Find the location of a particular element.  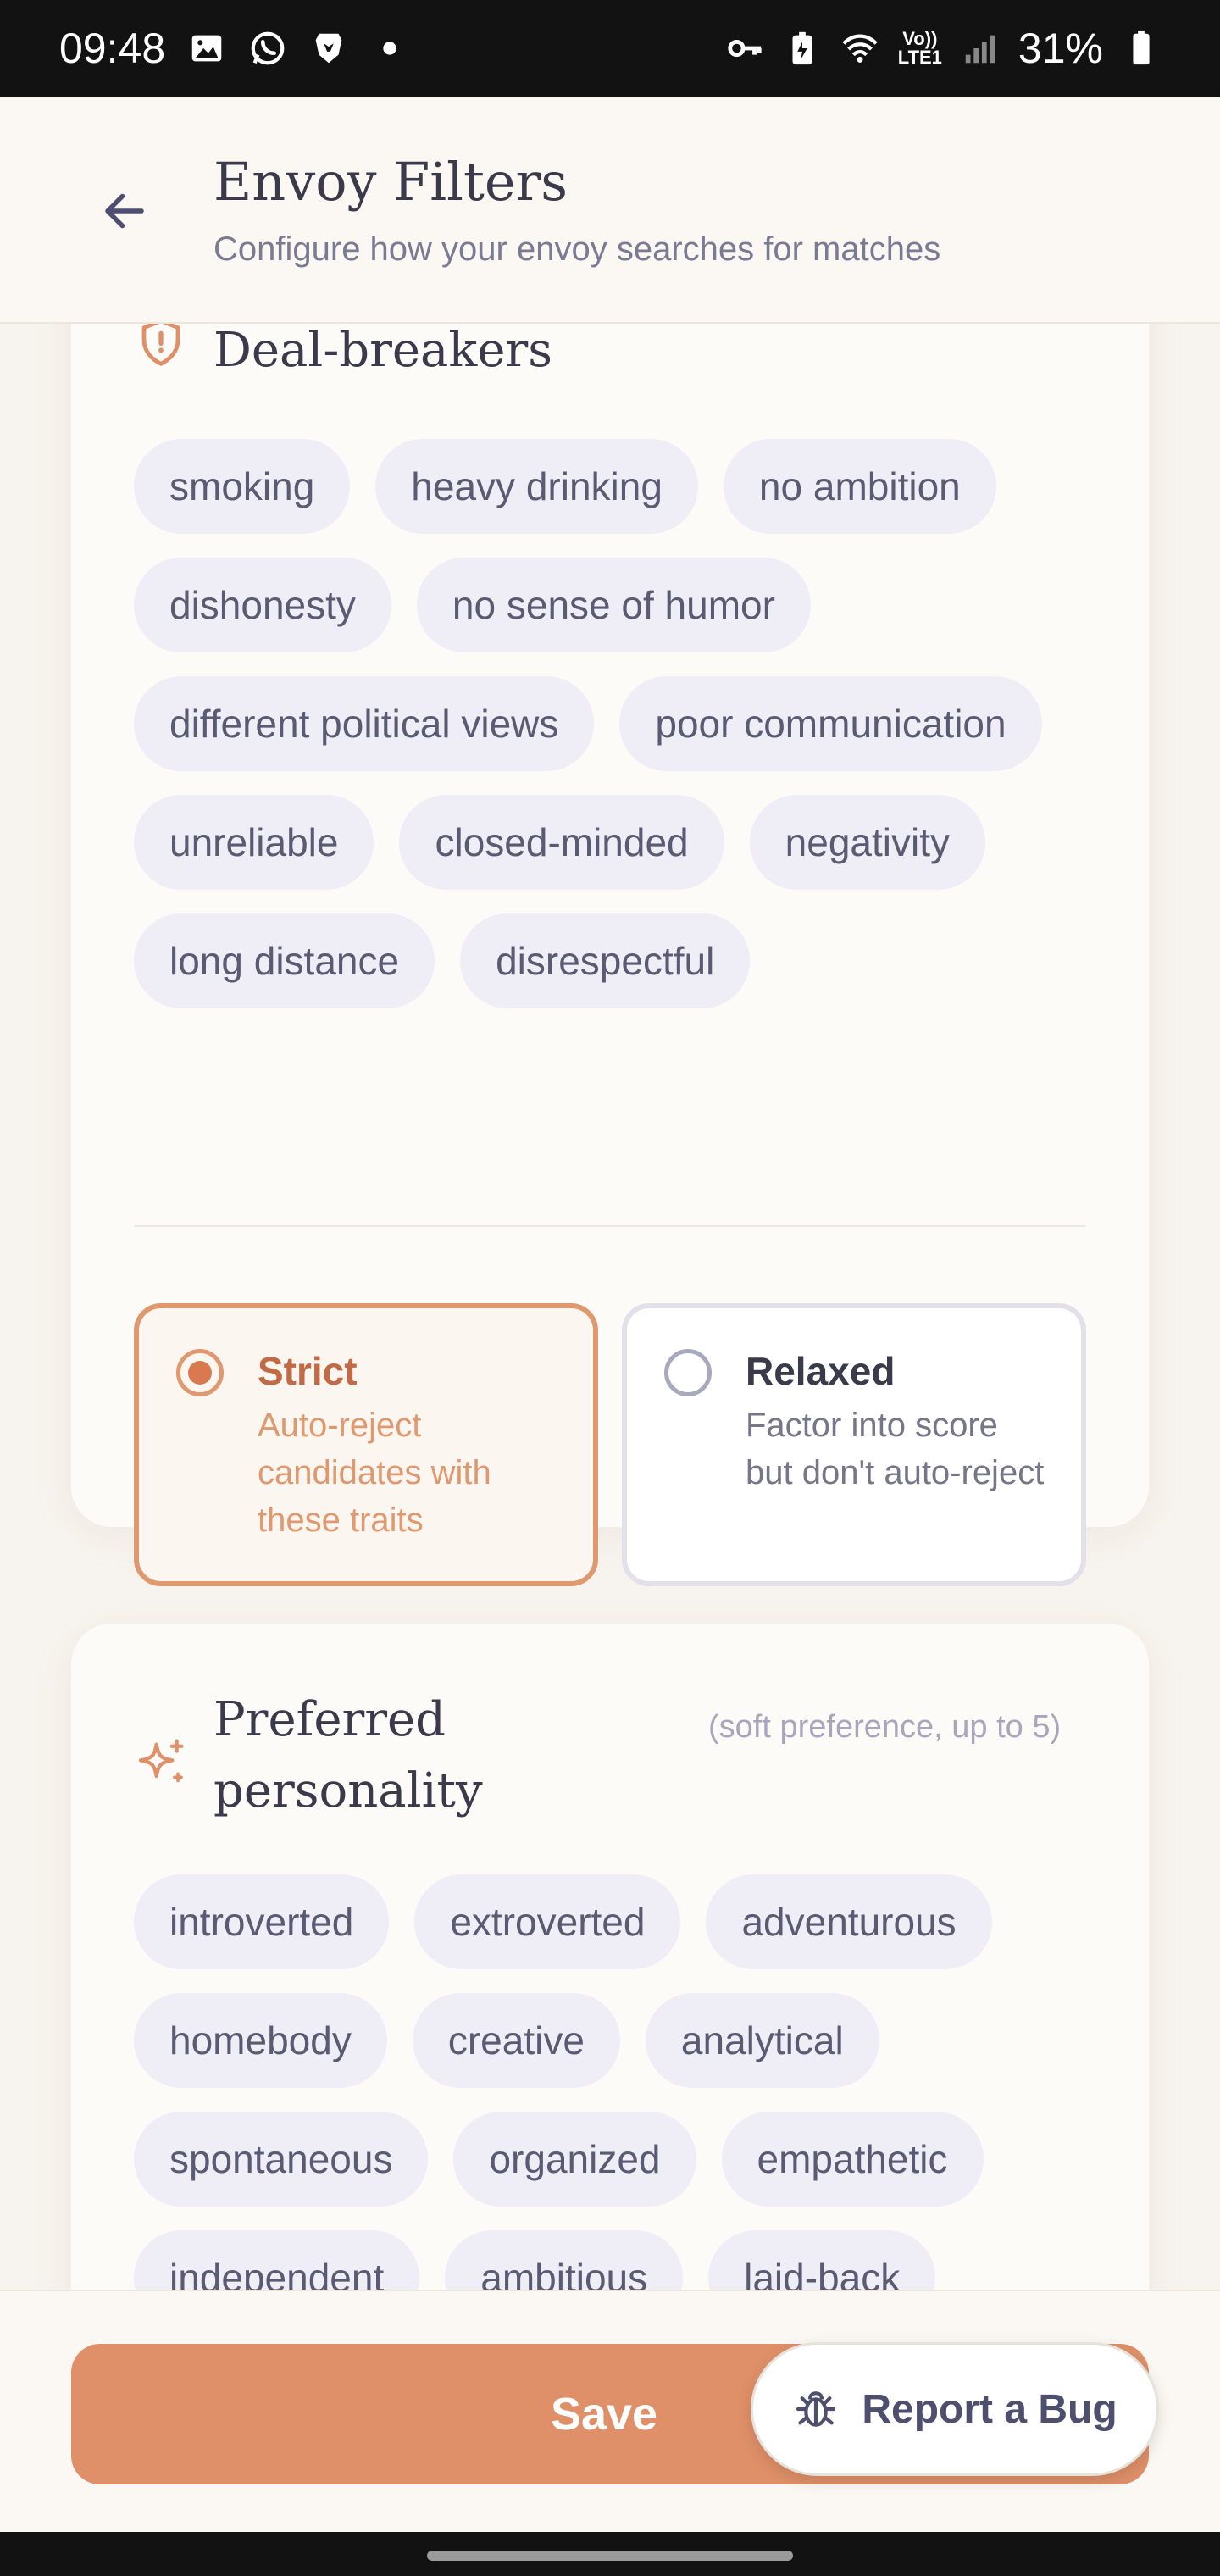

personality-chip: empathetic is located at coordinates (852, 2159).